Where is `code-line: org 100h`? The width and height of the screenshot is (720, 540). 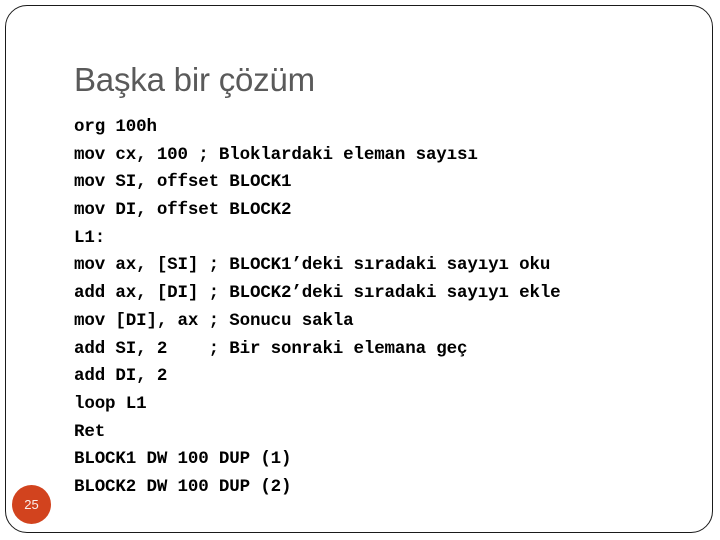 code-line: org 100h is located at coordinates (115, 127).